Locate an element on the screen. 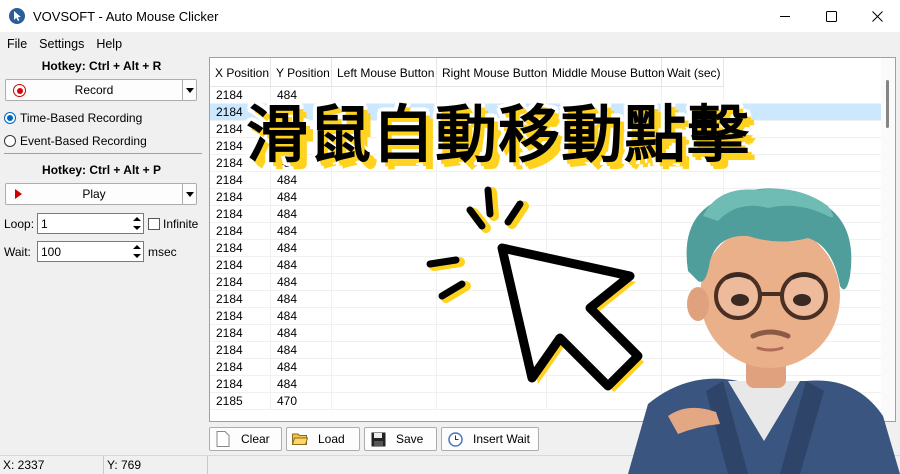 The width and height of the screenshot is (900, 474). maximize-button is located at coordinates (831, 16).